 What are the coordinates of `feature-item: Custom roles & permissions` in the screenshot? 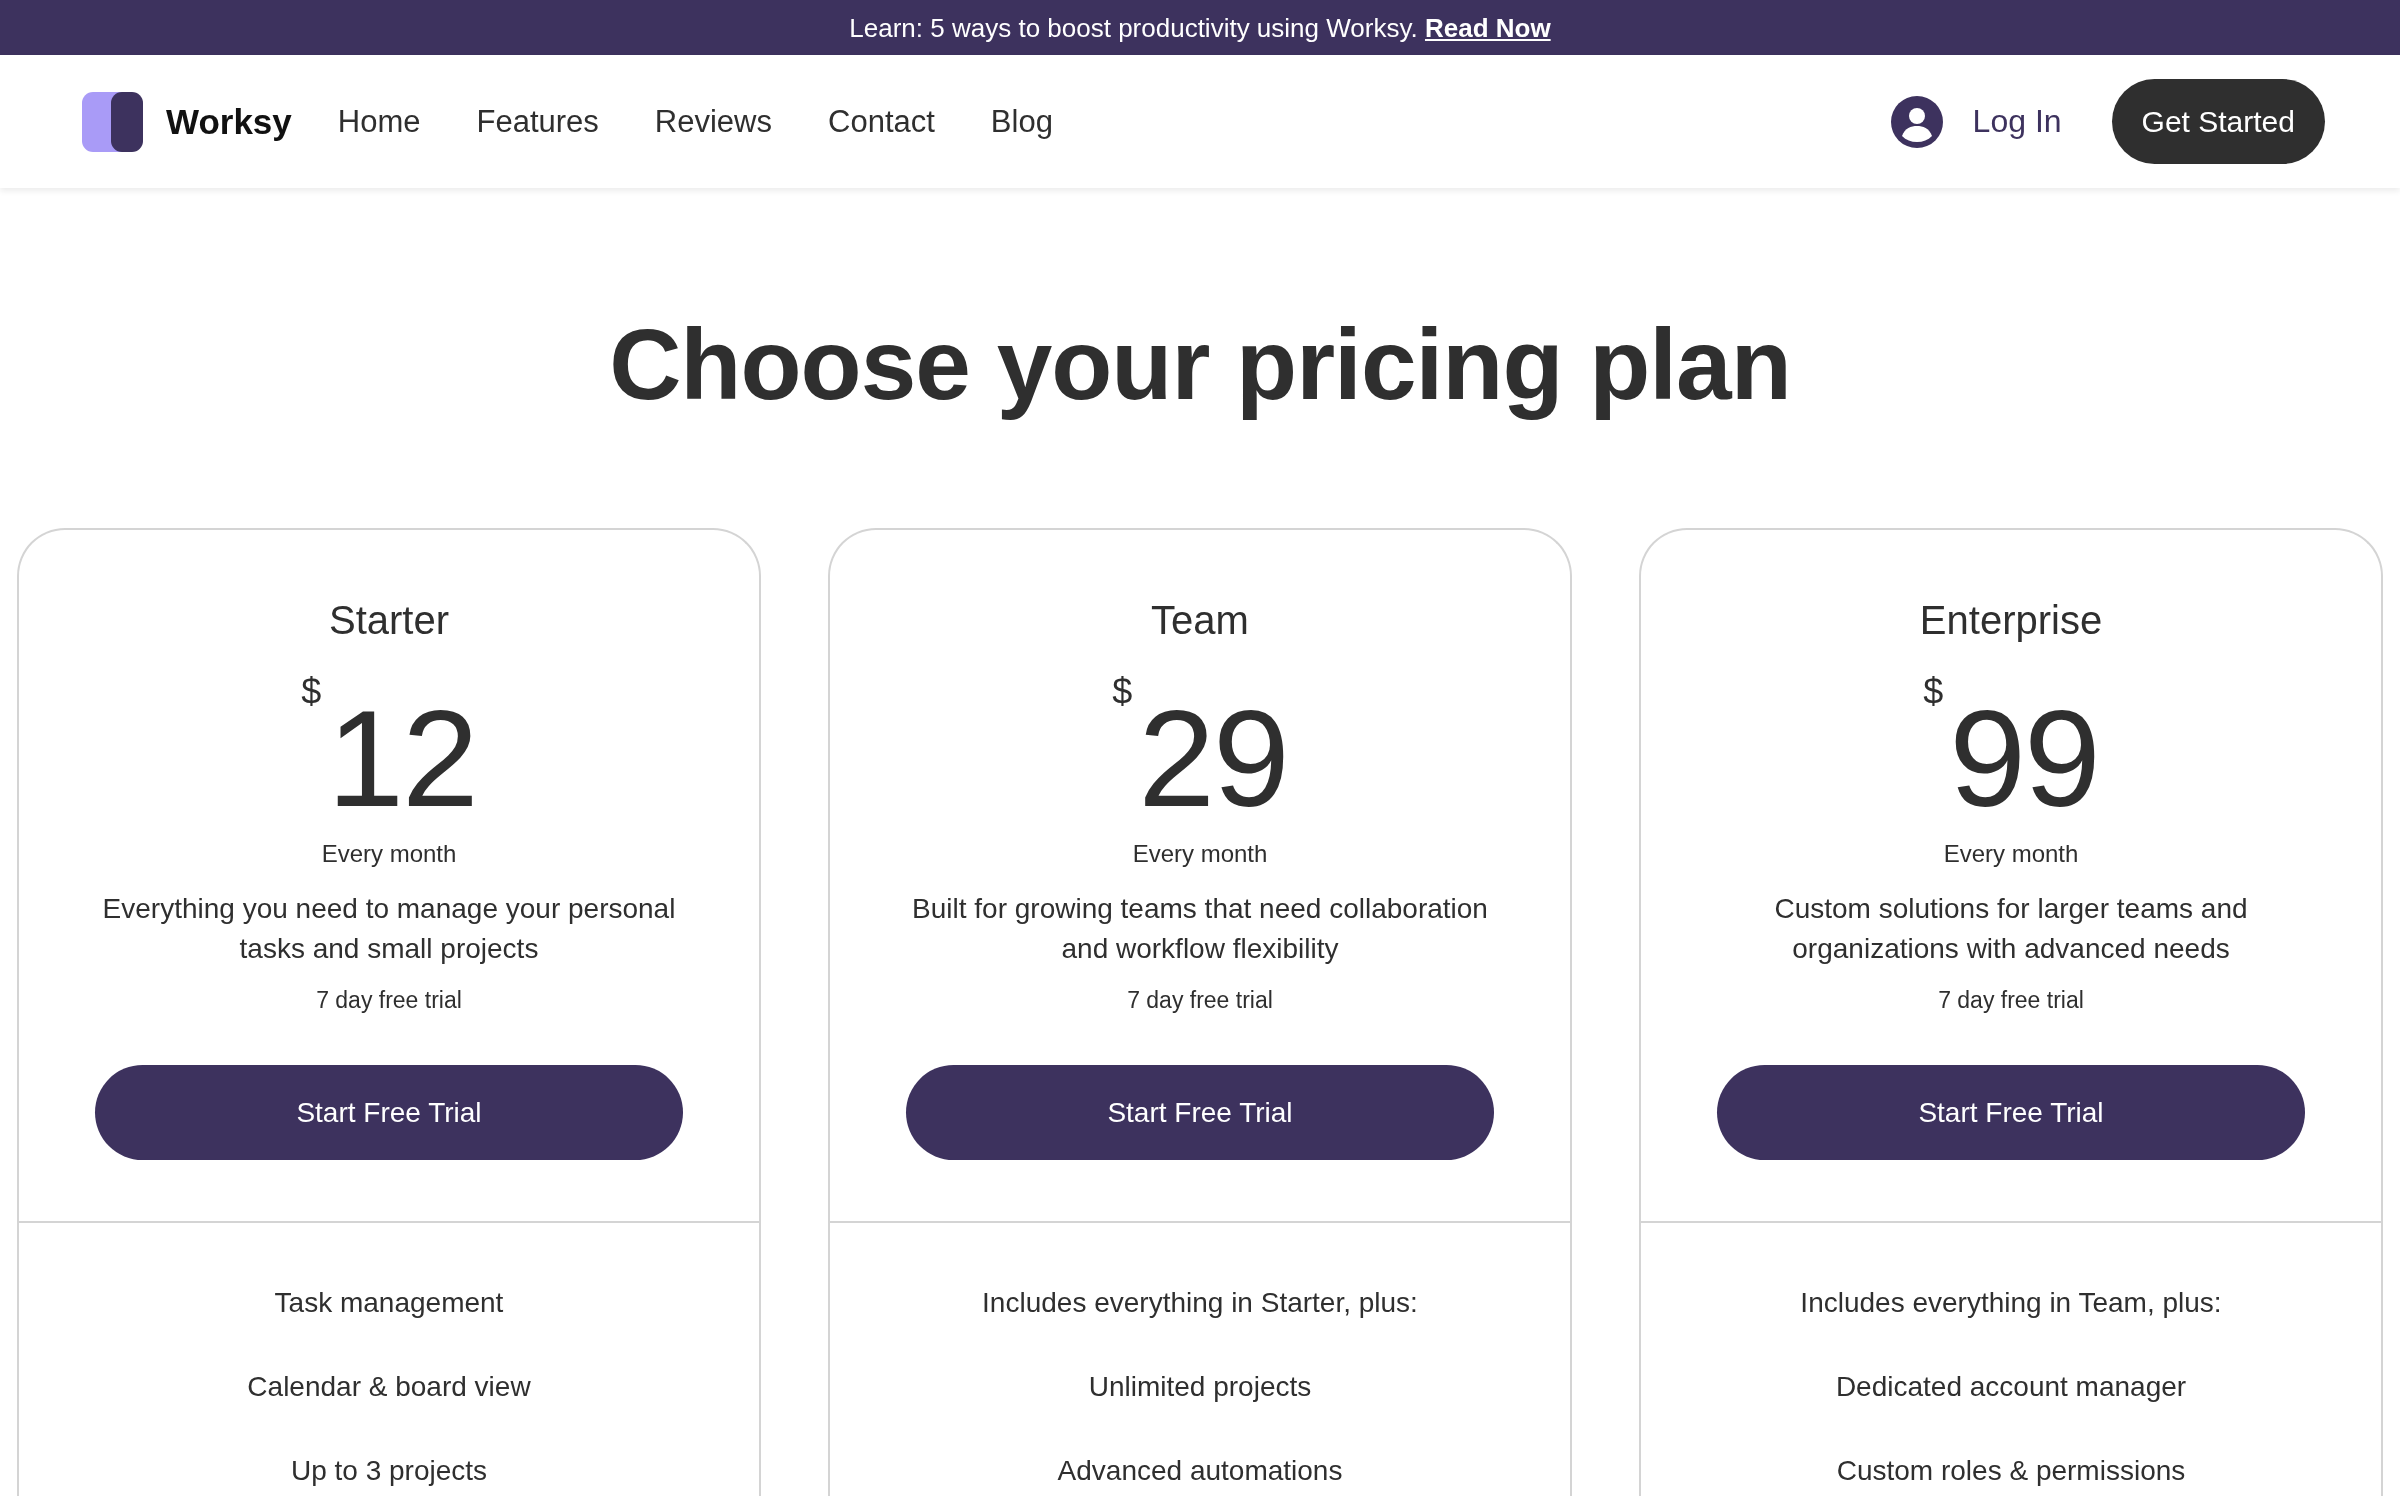 It's located at (2011, 1471).